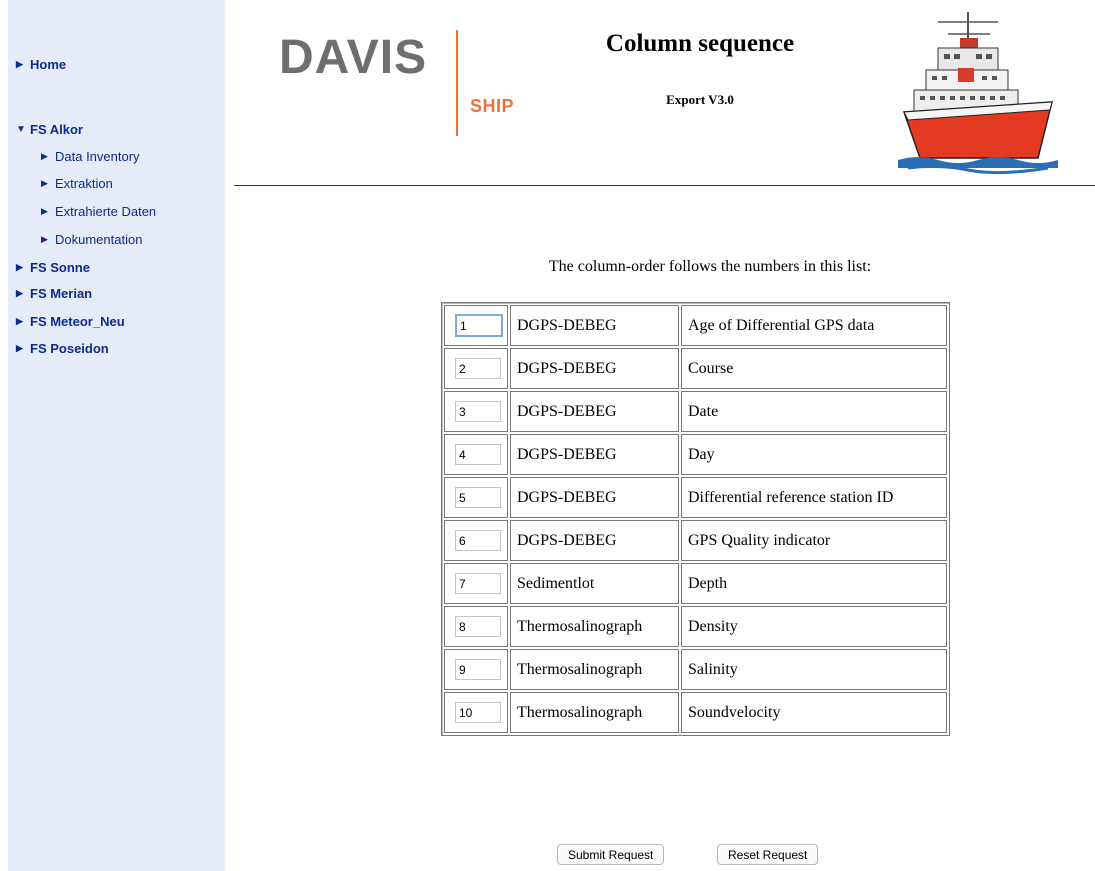 This screenshot has height=871, width=1095. I want to click on table-row: Thermosalinograph Soundvelocity, so click(695, 712).